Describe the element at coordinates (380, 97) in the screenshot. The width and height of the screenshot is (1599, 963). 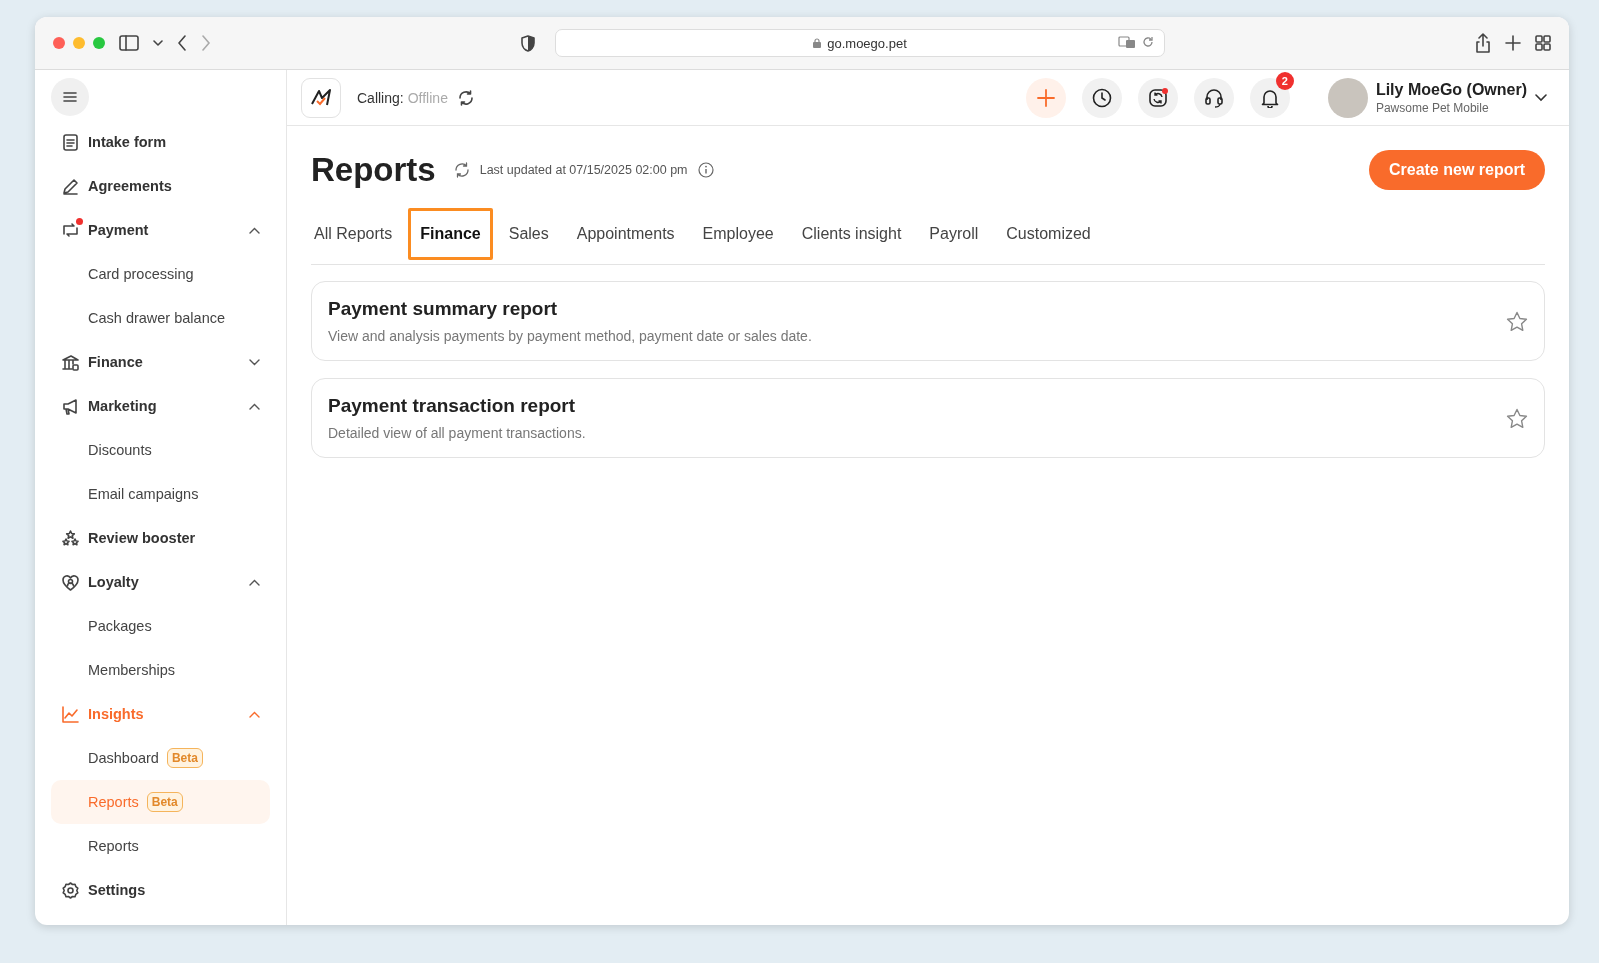
I see `calling-label: Calling:` at that location.